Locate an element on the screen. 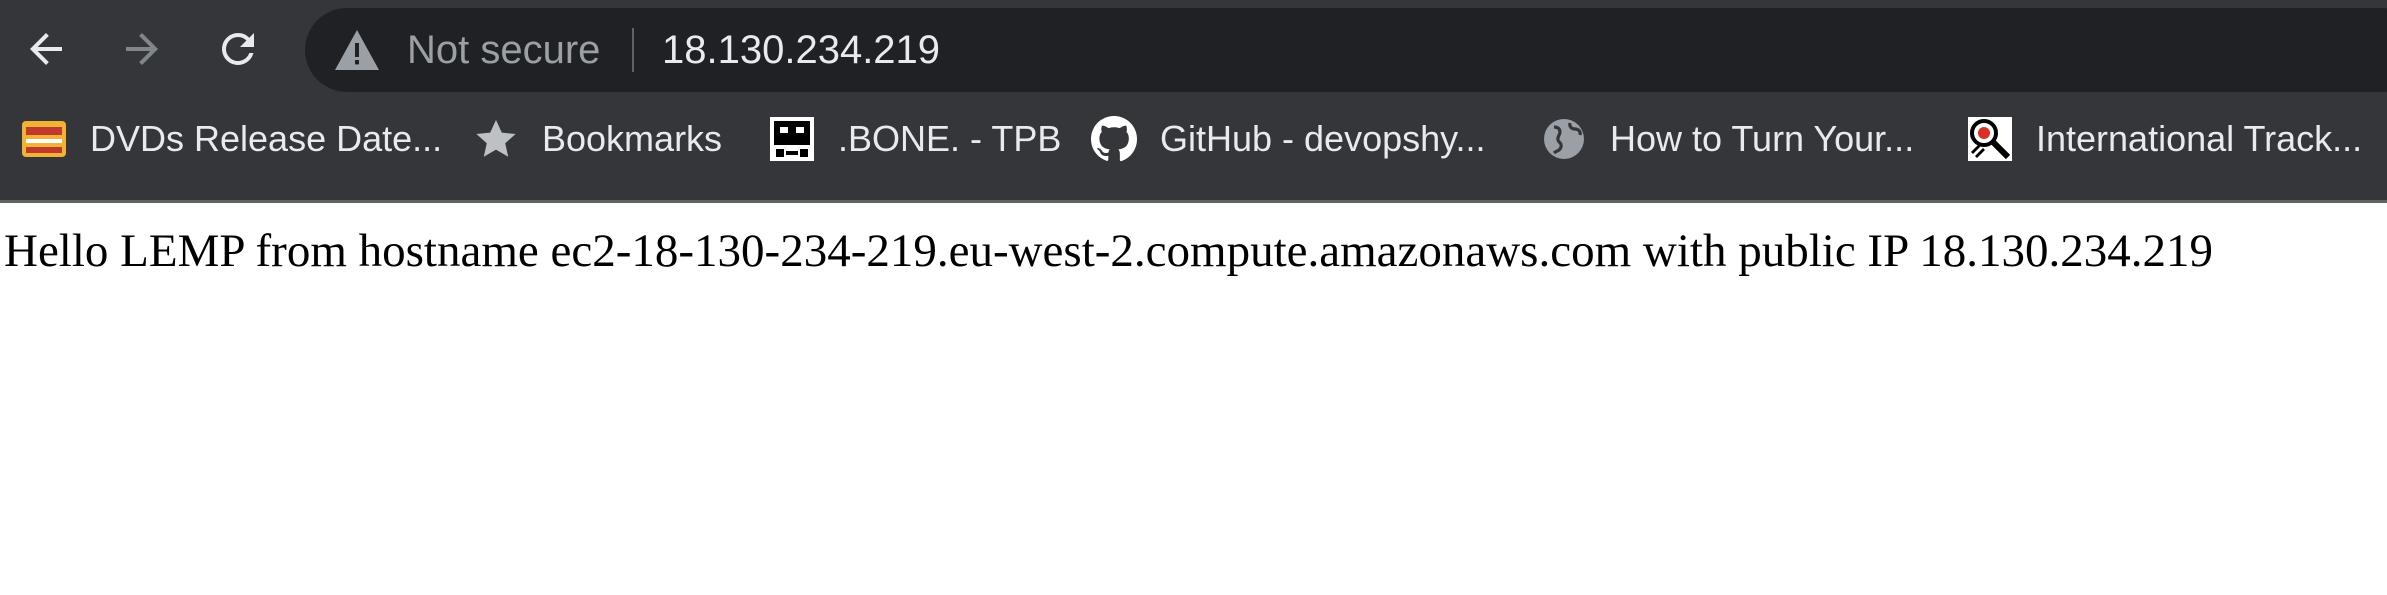 This screenshot has height=595, width=2387. address-bar: Not secure 18.130.234.219 is located at coordinates (1346, 50).